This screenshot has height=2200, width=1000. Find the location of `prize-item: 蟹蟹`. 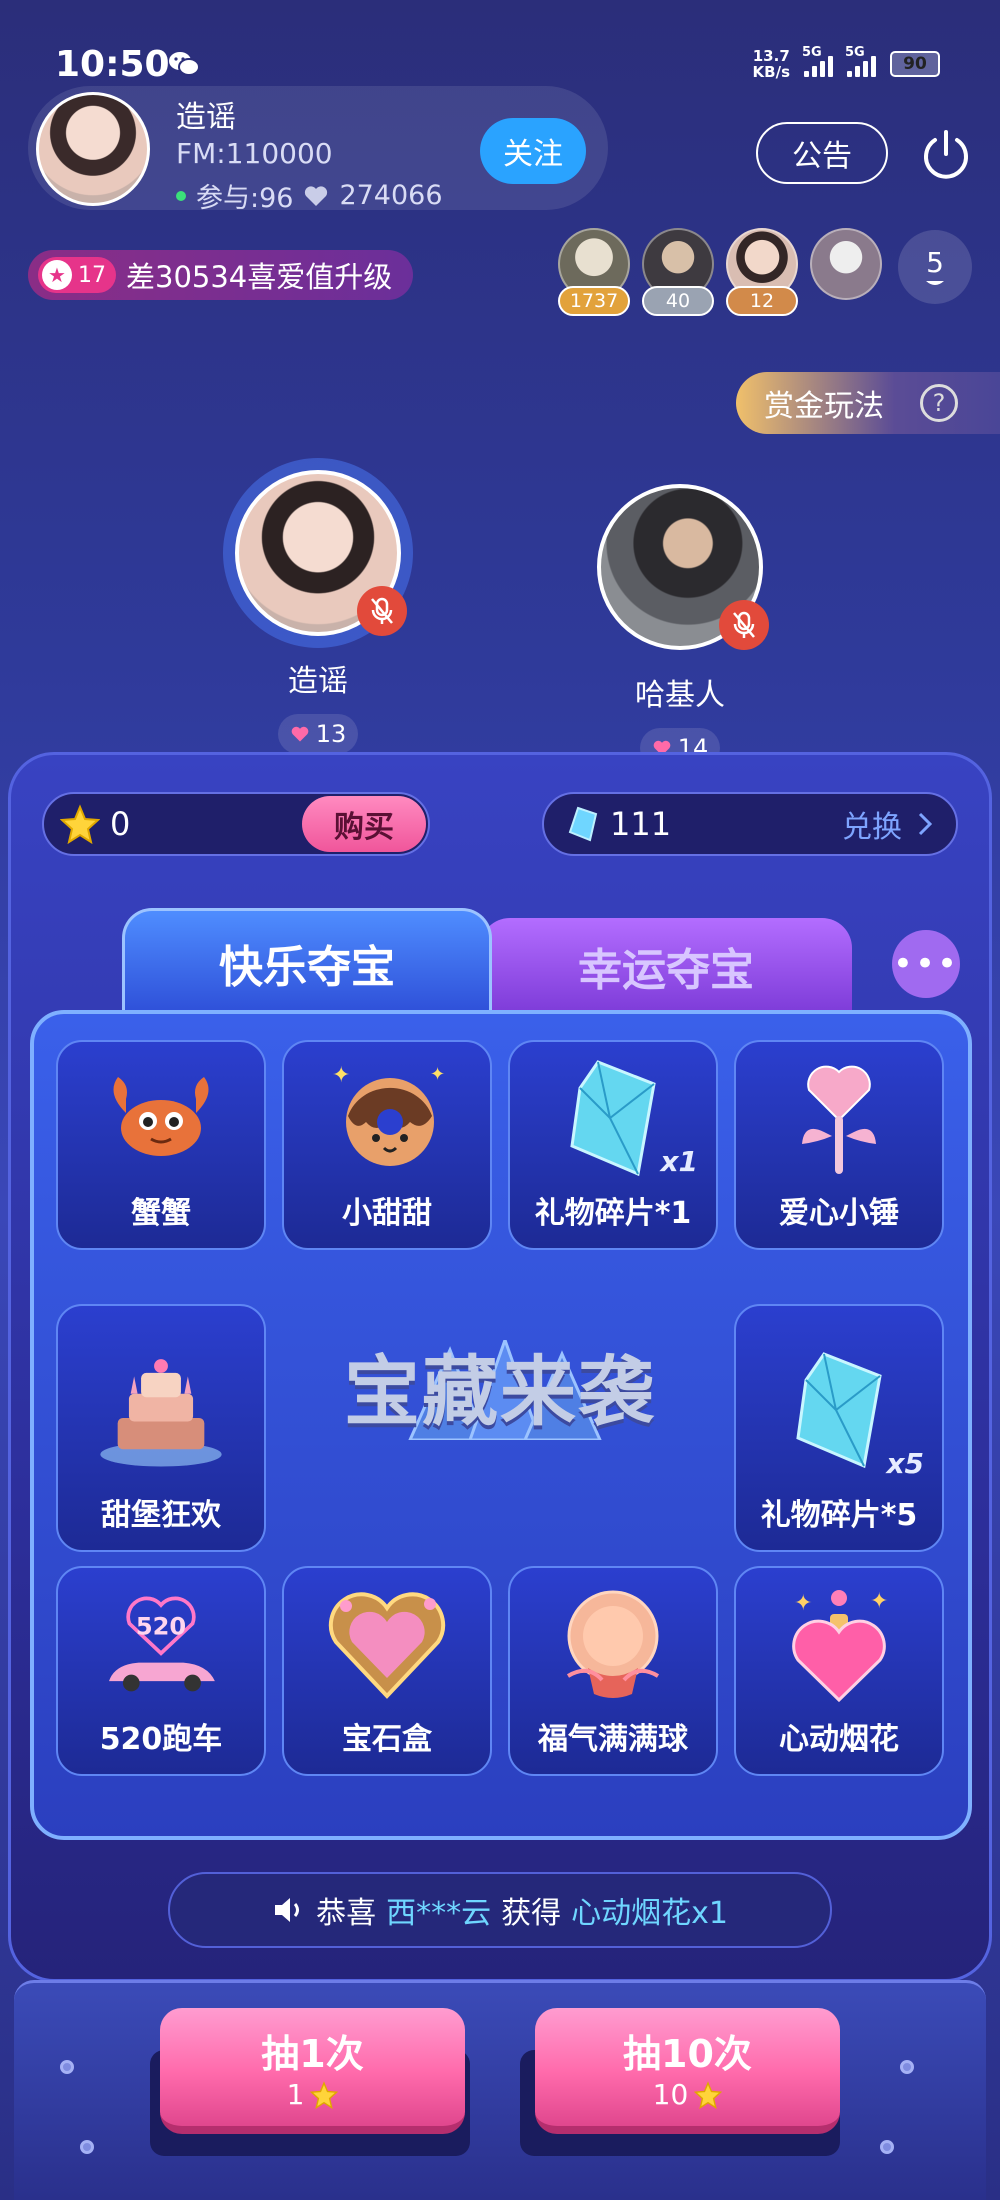

prize-item: 蟹蟹 is located at coordinates (161, 1145).